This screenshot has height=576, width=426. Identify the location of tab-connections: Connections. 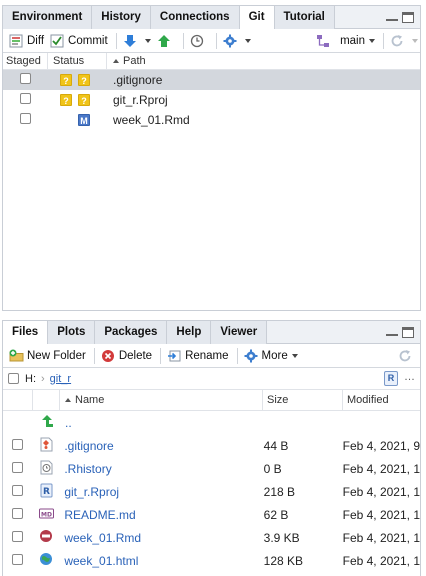
(195, 17).